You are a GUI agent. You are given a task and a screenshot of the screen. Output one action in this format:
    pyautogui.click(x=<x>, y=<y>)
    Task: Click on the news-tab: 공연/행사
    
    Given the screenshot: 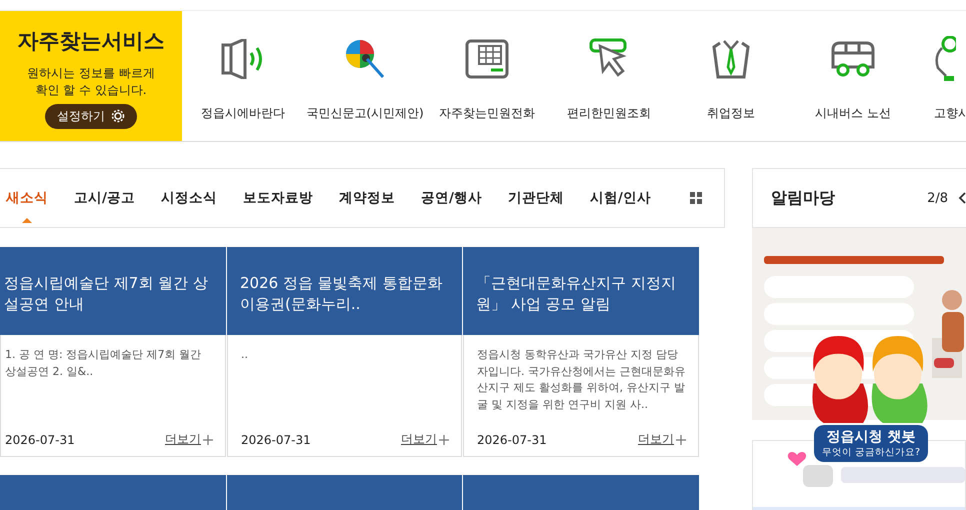 What is the action you would take?
    pyautogui.click(x=451, y=198)
    